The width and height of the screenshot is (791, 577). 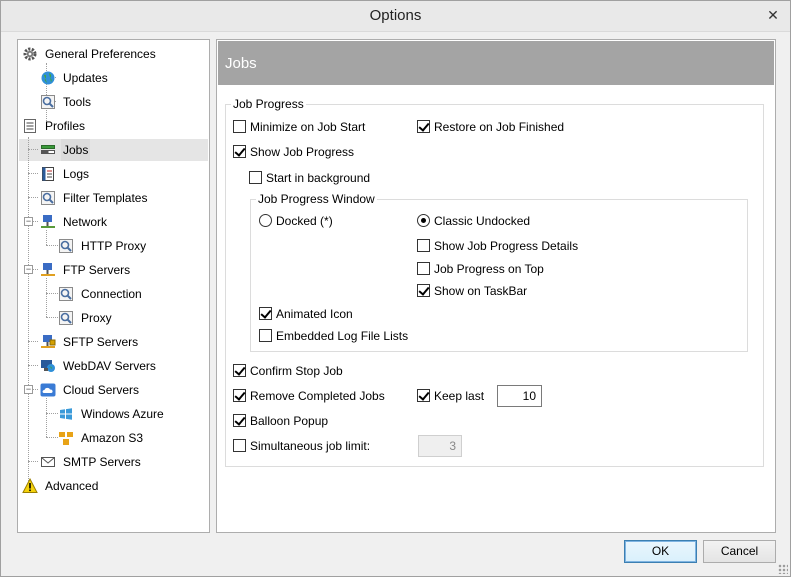 What do you see at coordinates (48, 102) in the screenshot?
I see `tools-icon` at bounding box center [48, 102].